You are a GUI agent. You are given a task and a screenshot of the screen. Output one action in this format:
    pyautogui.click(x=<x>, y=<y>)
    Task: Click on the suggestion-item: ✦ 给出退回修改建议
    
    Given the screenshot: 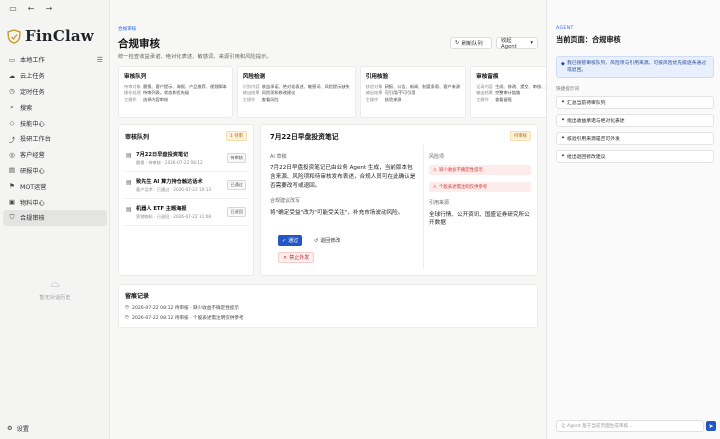 What is the action you would take?
    pyautogui.click(x=635, y=156)
    